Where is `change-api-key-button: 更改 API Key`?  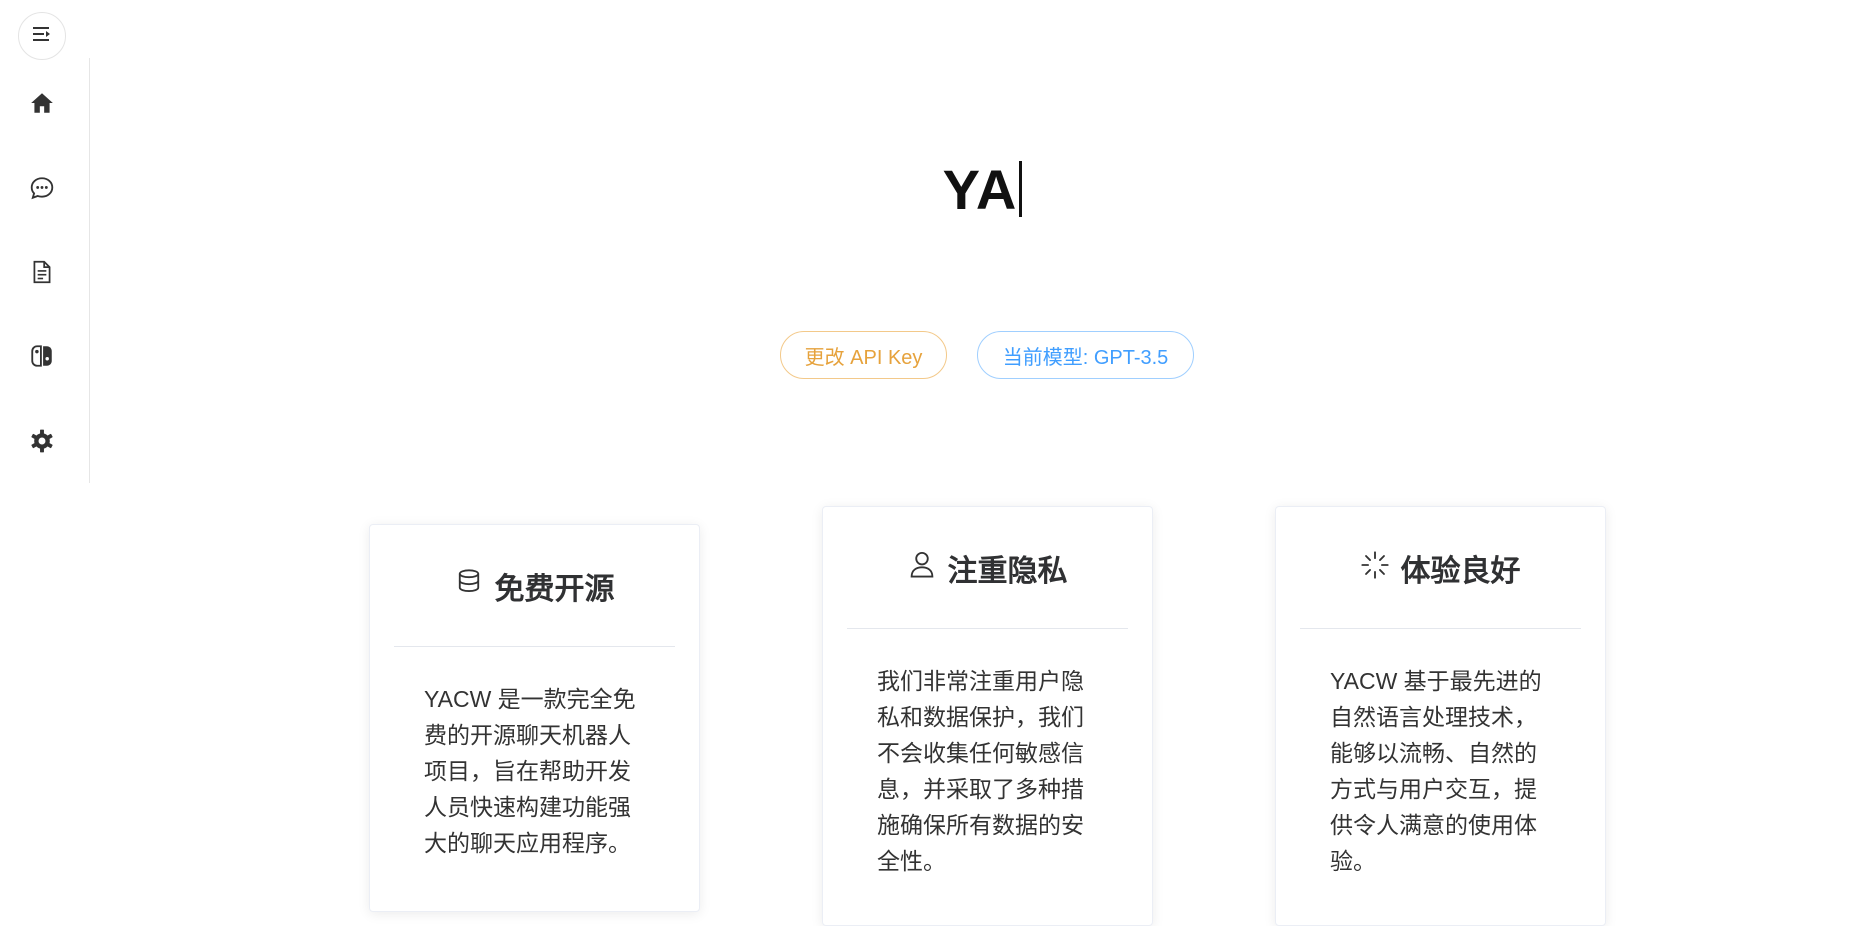 change-api-key-button: 更改 API Key is located at coordinates (863, 355).